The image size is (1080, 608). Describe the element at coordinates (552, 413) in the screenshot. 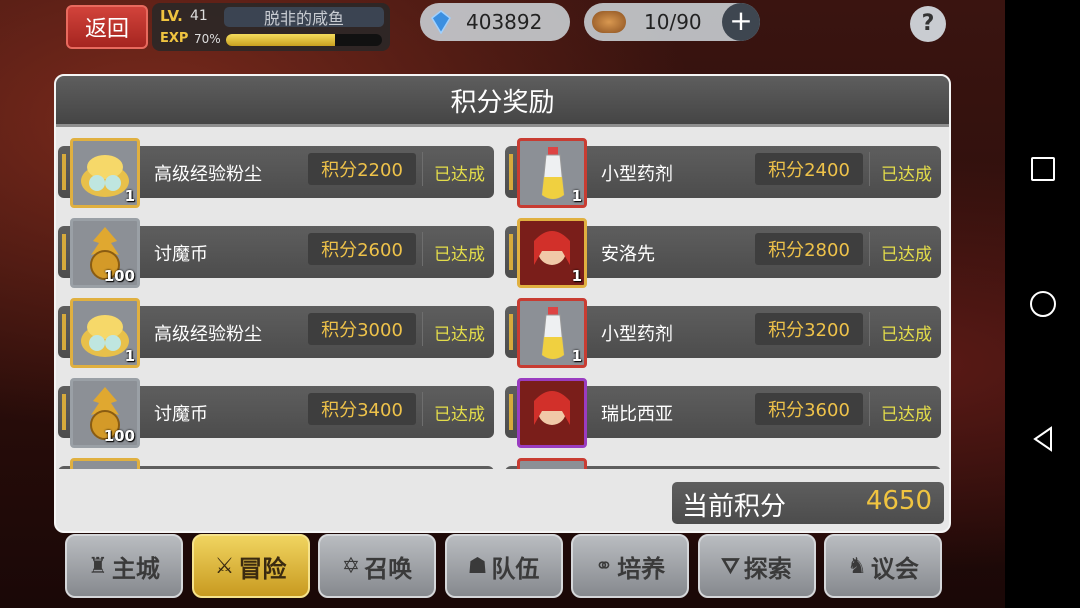

I see `character-portrait-icon` at that location.